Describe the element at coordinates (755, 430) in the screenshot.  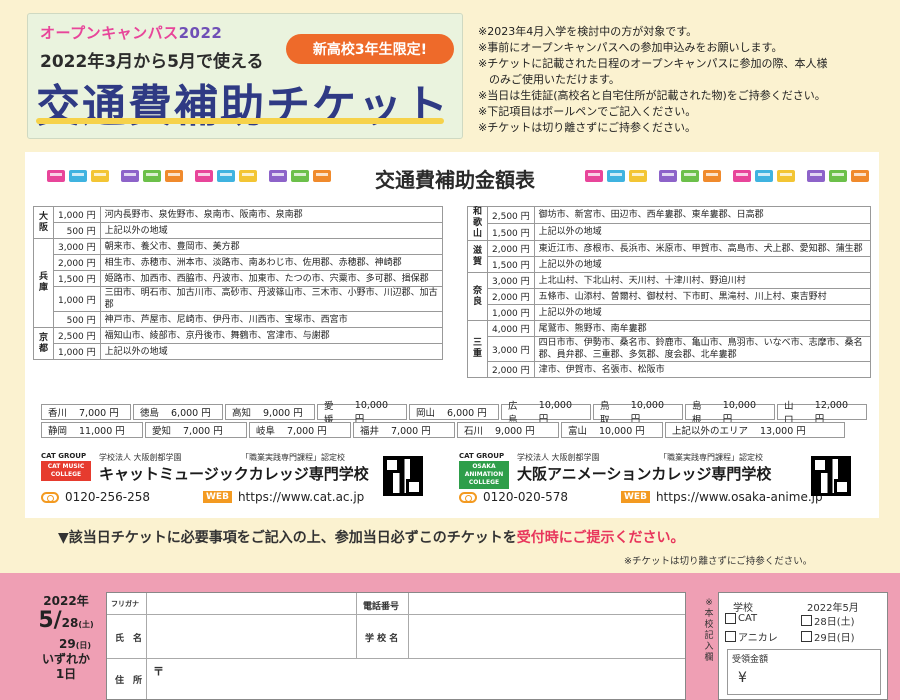
I see `prefecture-fare-pill: 上記以外のエリア 13,000 円` at that location.